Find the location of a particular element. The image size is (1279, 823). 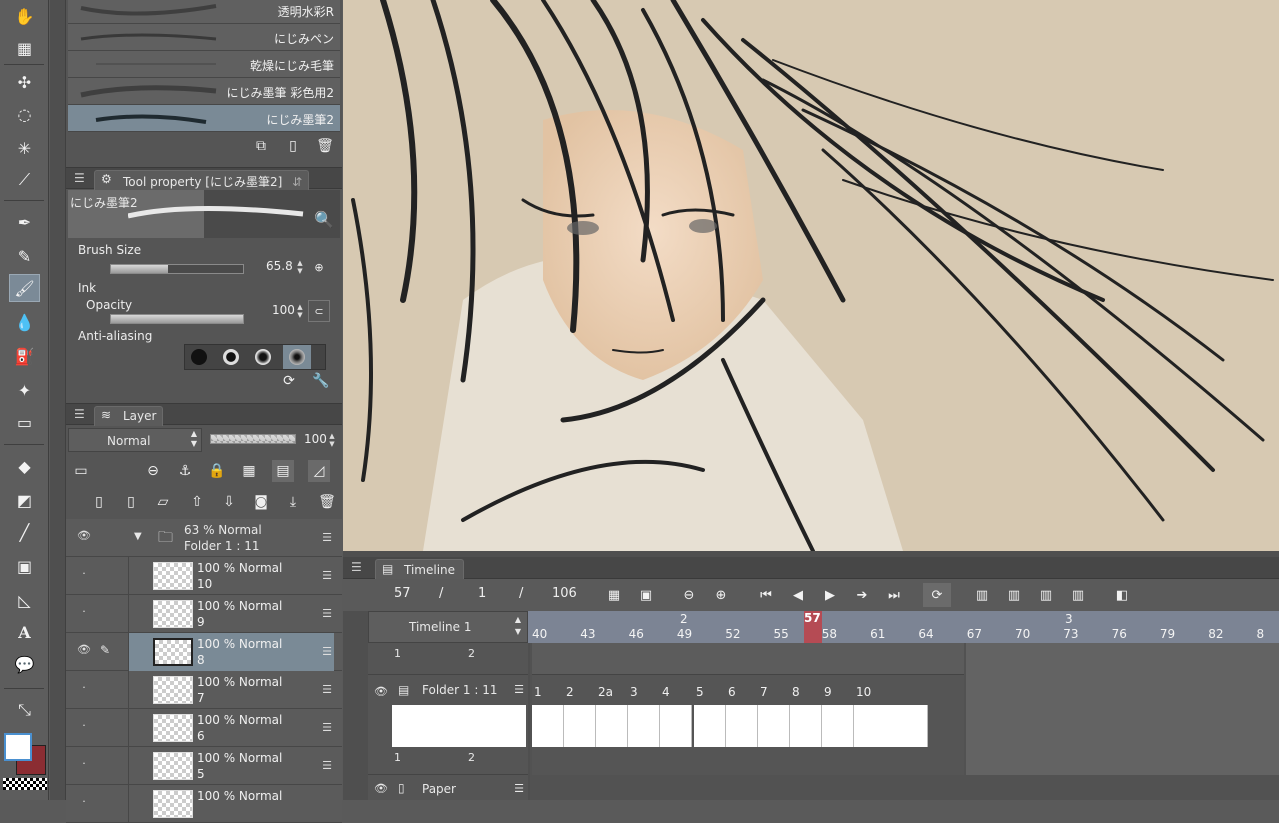

cel-add-icon: ▥ is located at coordinates (1046, 595).